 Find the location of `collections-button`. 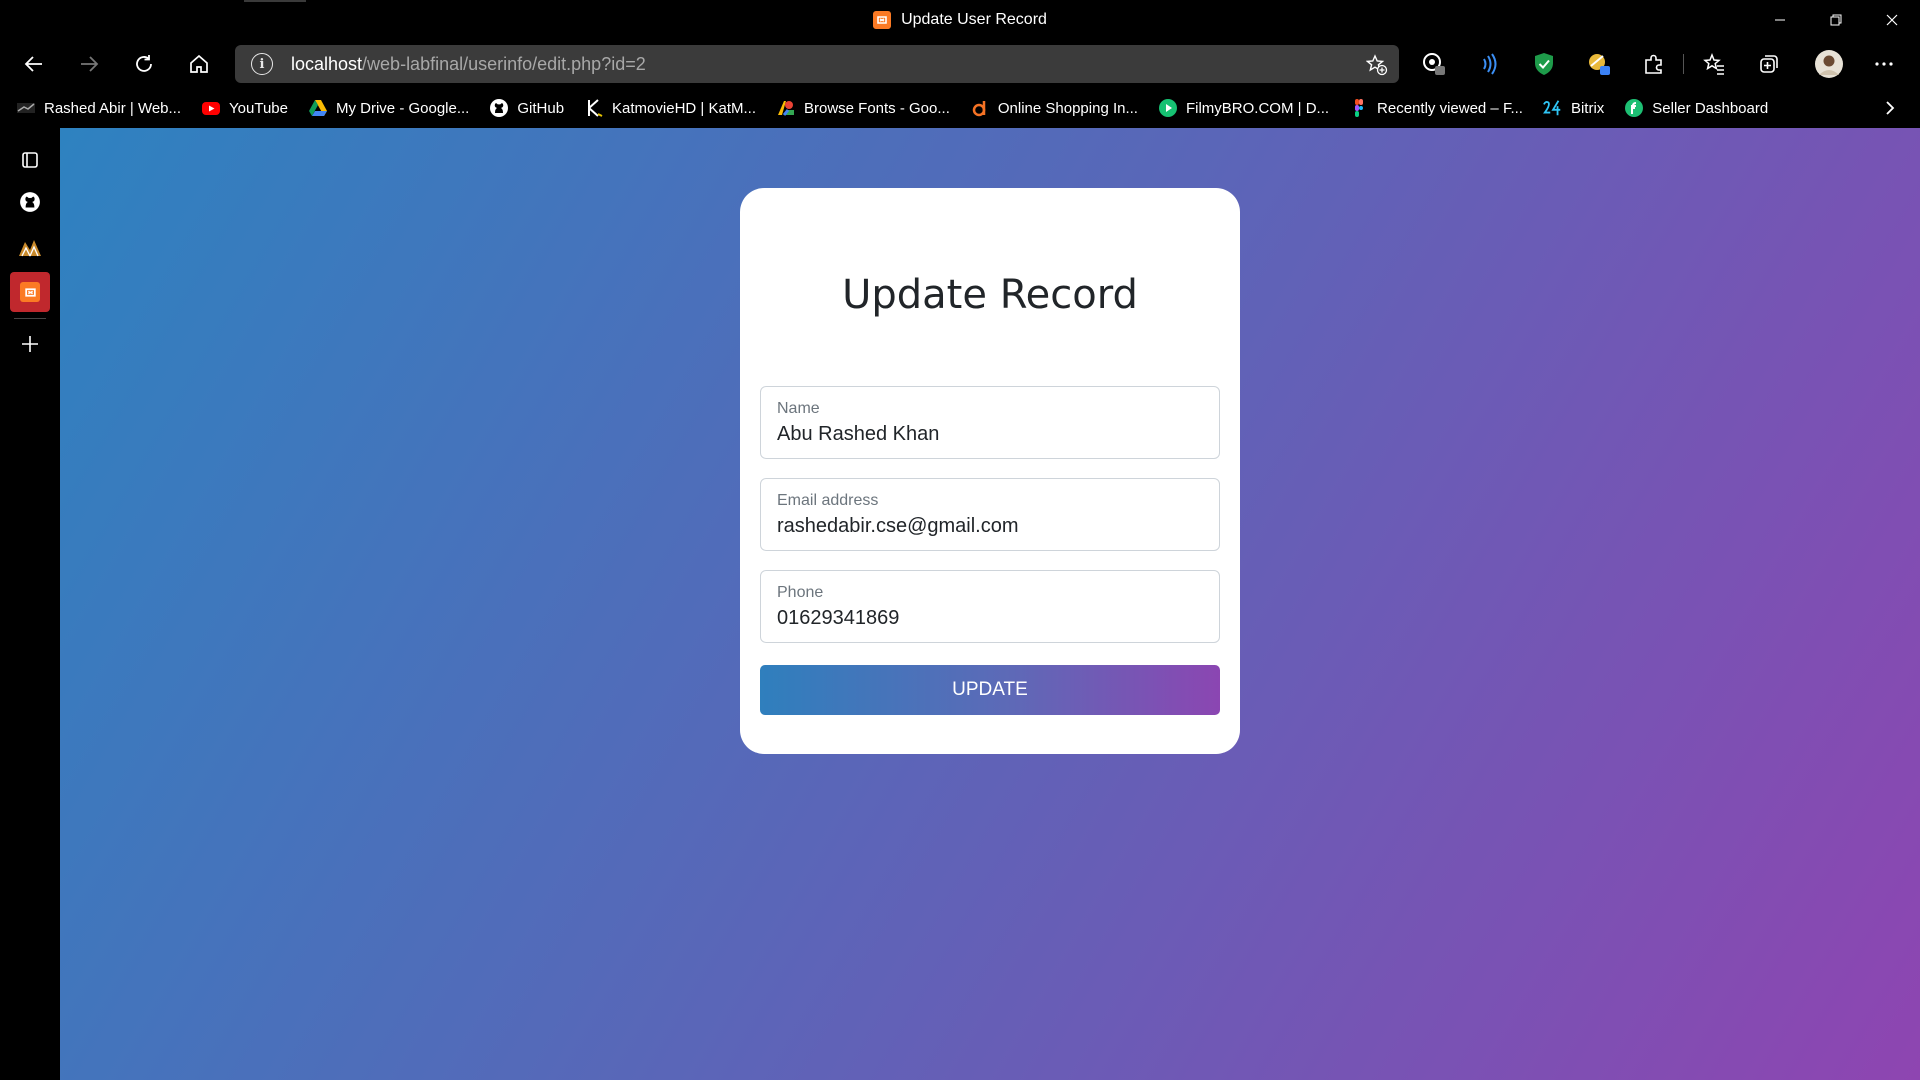

collections-button is located at coordinates (1769, 64).